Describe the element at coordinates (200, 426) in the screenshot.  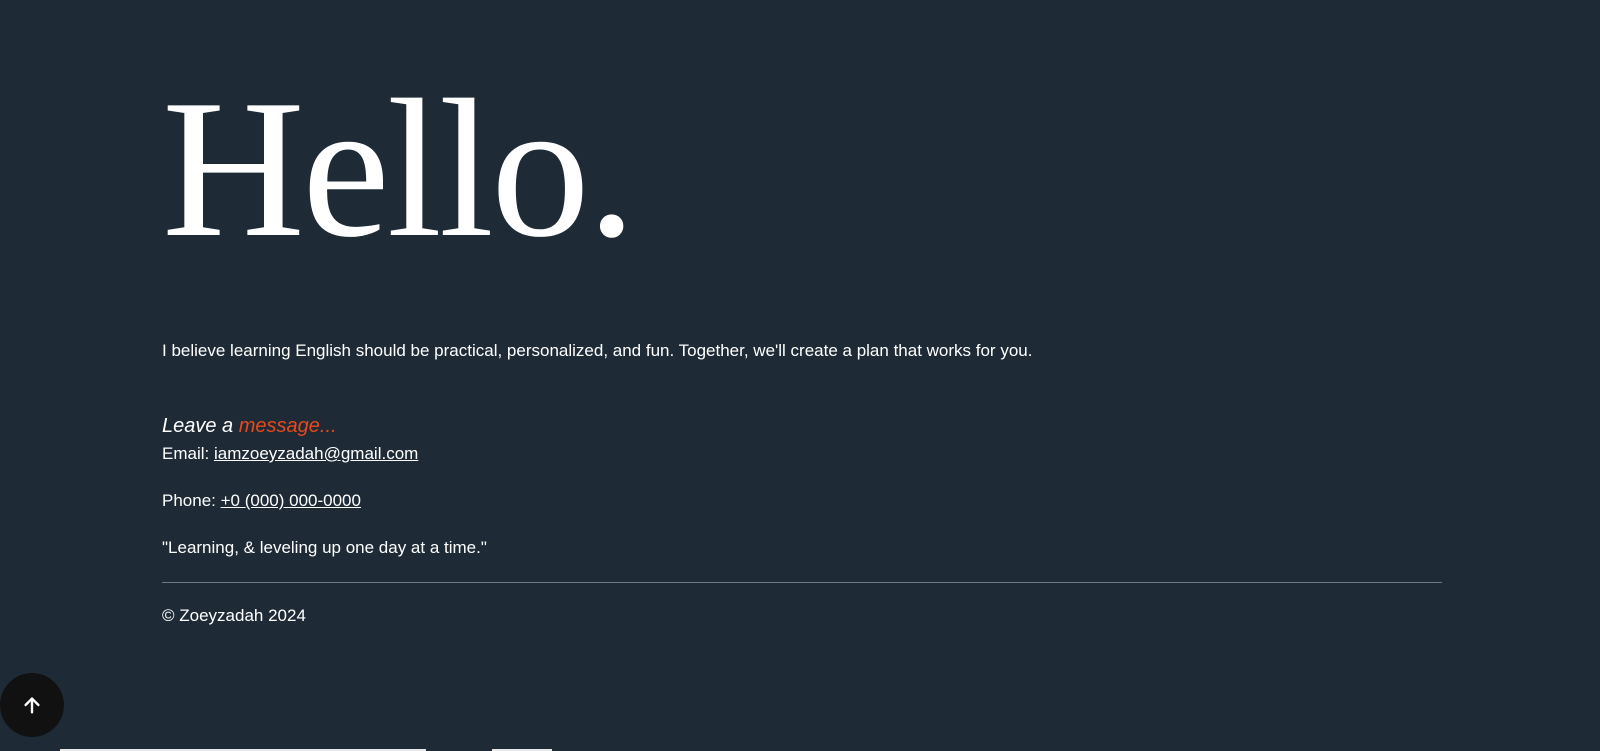
I see `message-heading-prefix: Leave a` at that location.